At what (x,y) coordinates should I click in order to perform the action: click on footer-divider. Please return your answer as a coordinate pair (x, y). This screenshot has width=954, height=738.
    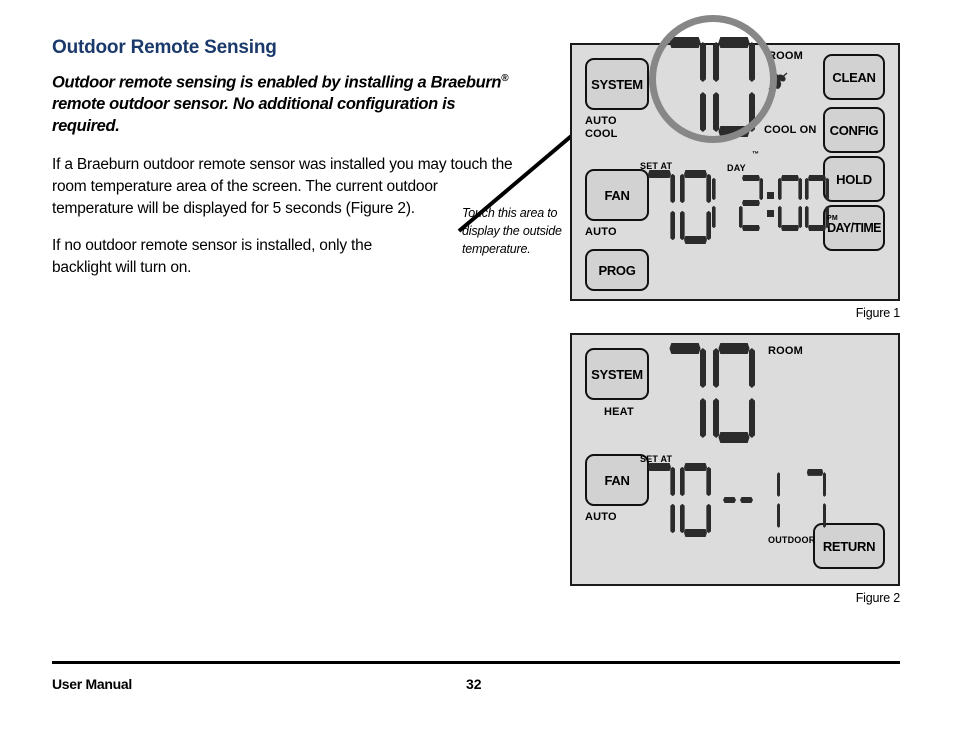
    Looking at the image, I should click on (476, 662).